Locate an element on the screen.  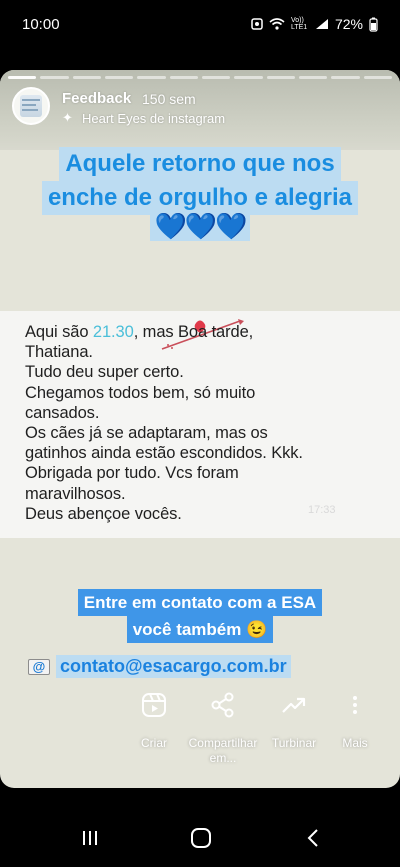
create-button: Criar is located at coordinates (154, 721).